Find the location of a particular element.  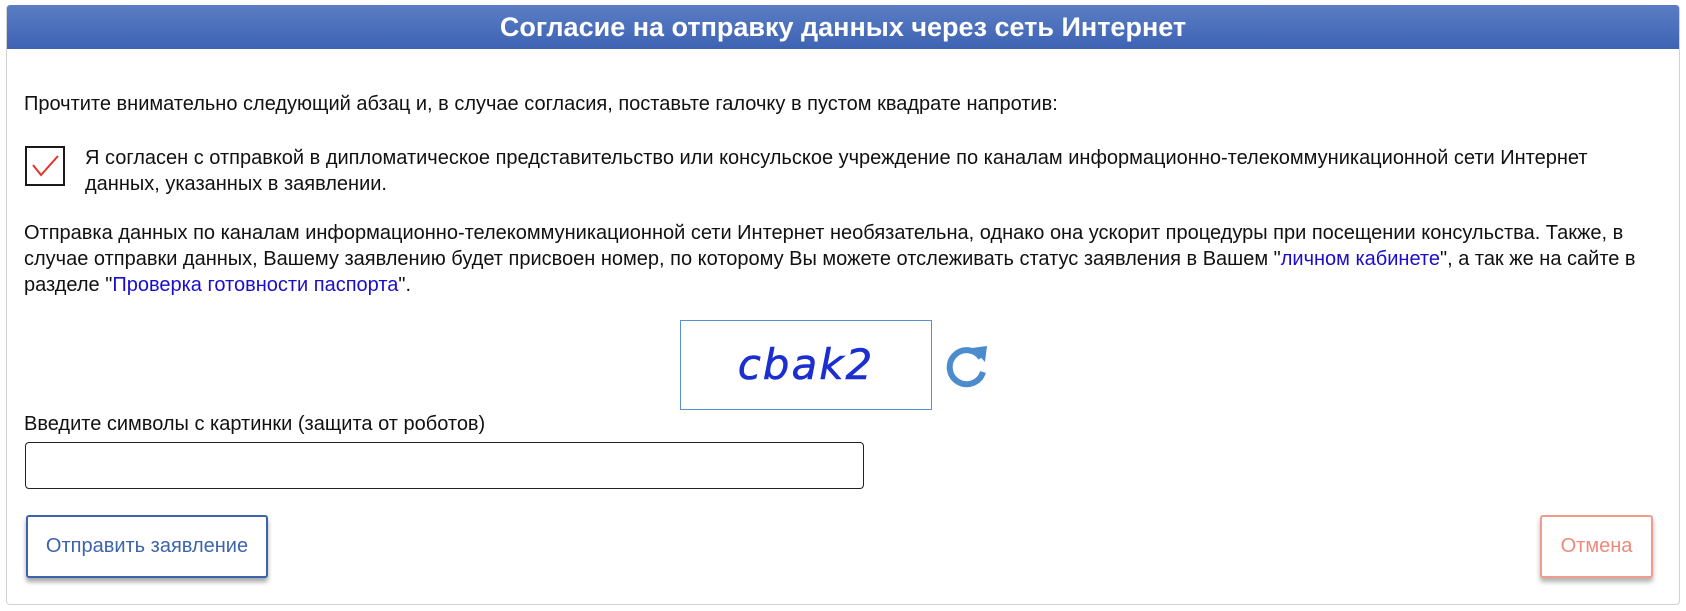

checkmark-icon is located at coordinates (45, 166).